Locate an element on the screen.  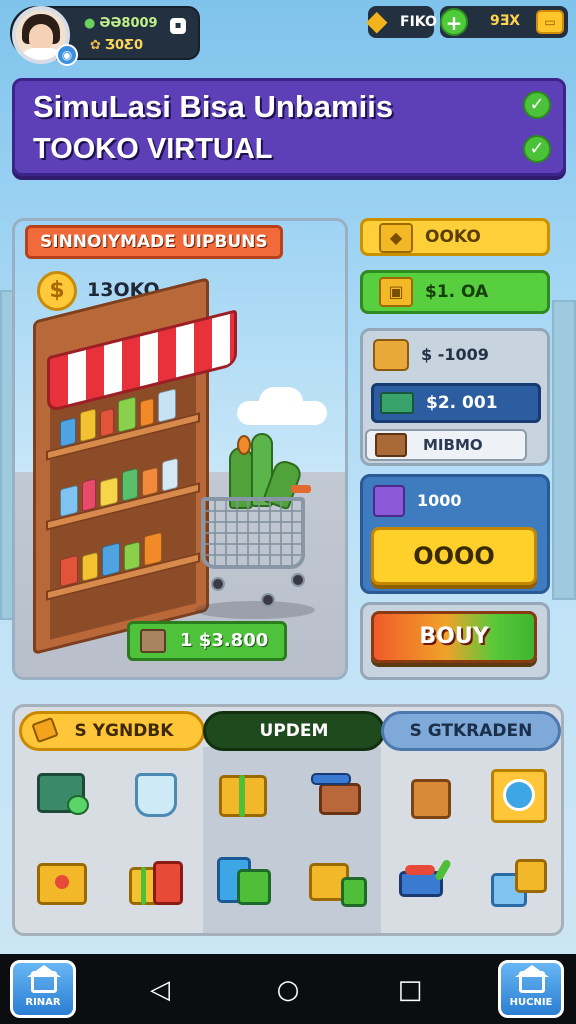
player-stat-2: ✿ Ʒ0Ƹ0 is located at coordinates (117, 45).